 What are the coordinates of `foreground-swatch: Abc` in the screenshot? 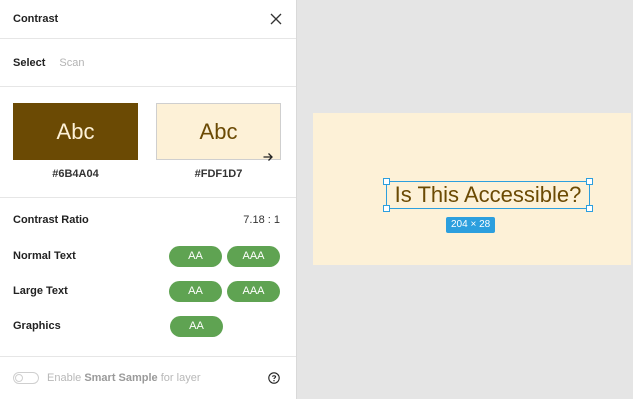 It's located at (75, 131).